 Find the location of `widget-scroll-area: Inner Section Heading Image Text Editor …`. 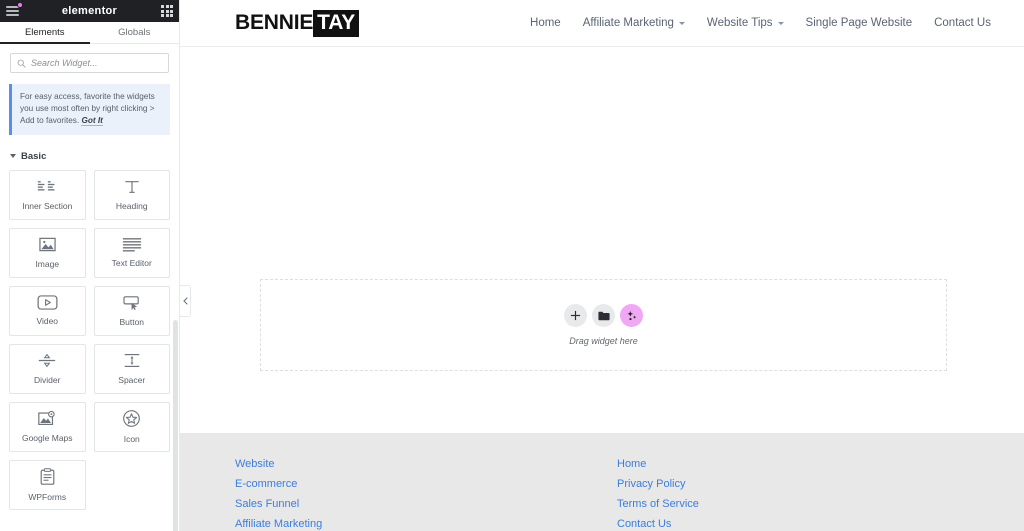

widget-scroll-area: Inner Section Heading Image Text Editor … is located at coordinates (89, 350).